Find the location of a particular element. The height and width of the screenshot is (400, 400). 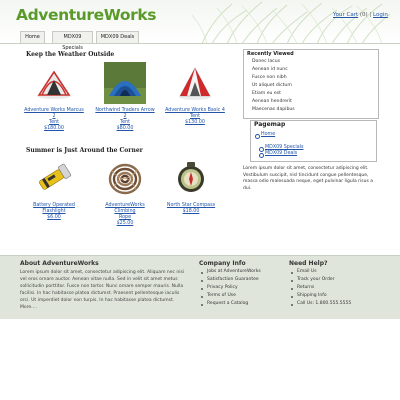

product-name-link: Adventure Works Basic 4 Tent is located at coordinates (195, 114).